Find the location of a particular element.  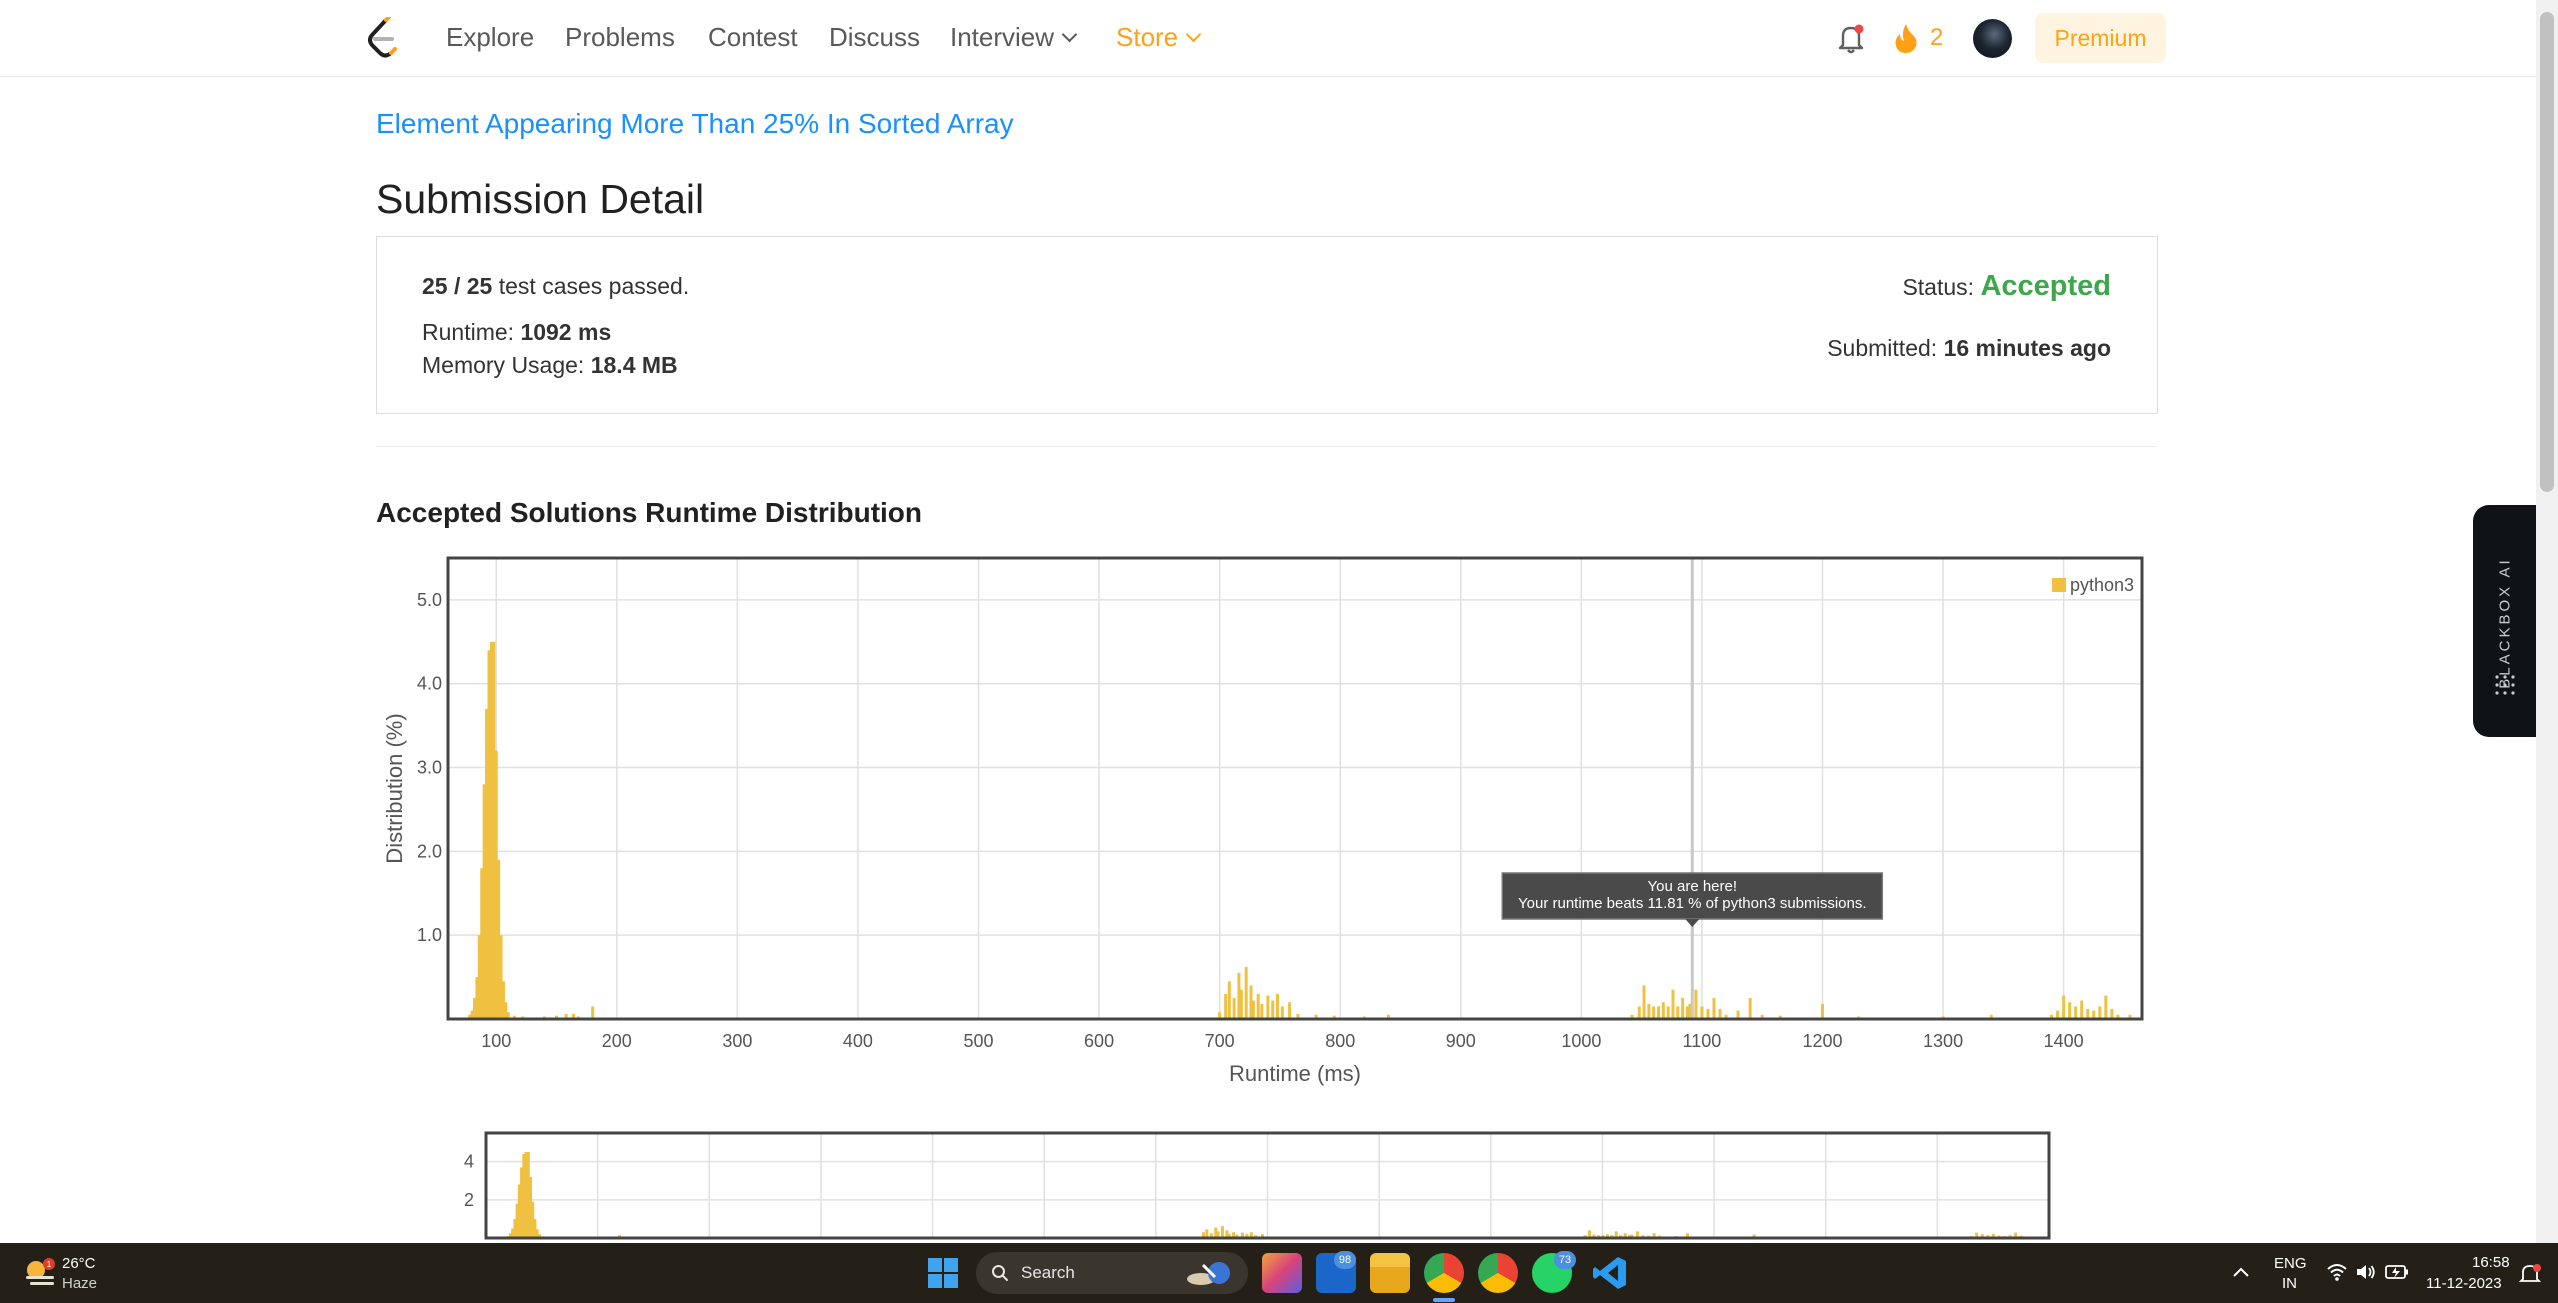

chevron-down-icon is located at coordinates (1193, 34).